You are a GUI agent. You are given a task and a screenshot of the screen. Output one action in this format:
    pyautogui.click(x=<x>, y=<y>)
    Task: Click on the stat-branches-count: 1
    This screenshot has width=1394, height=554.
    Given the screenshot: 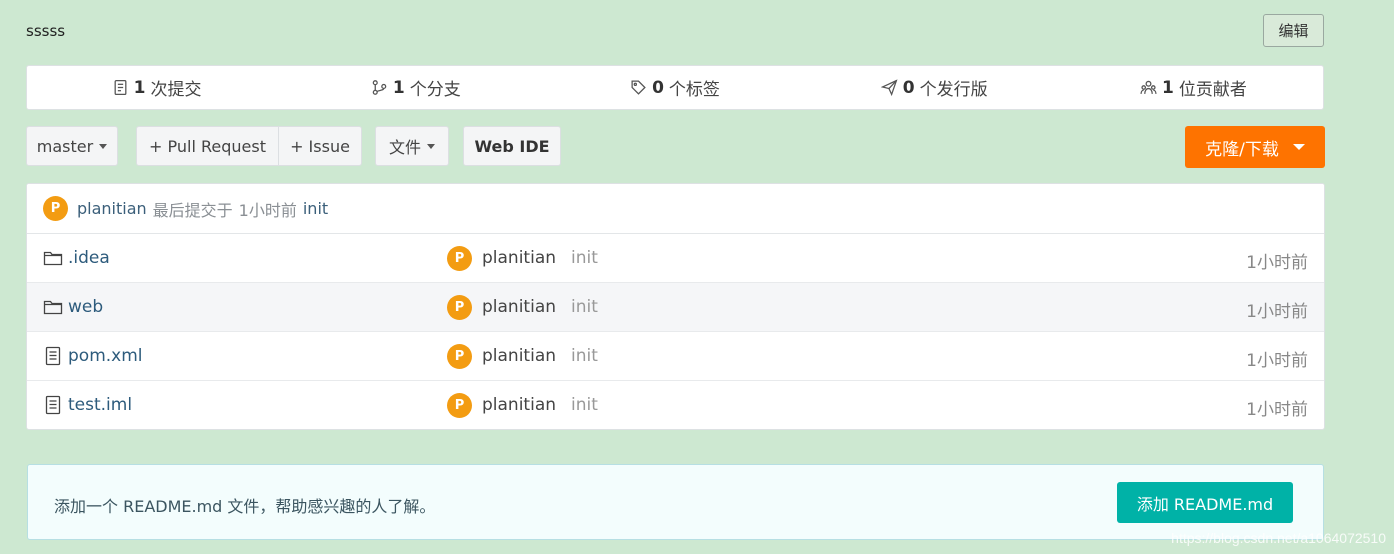 What is the action you would take?
    pyautogui.click(x=398, y=87)
    